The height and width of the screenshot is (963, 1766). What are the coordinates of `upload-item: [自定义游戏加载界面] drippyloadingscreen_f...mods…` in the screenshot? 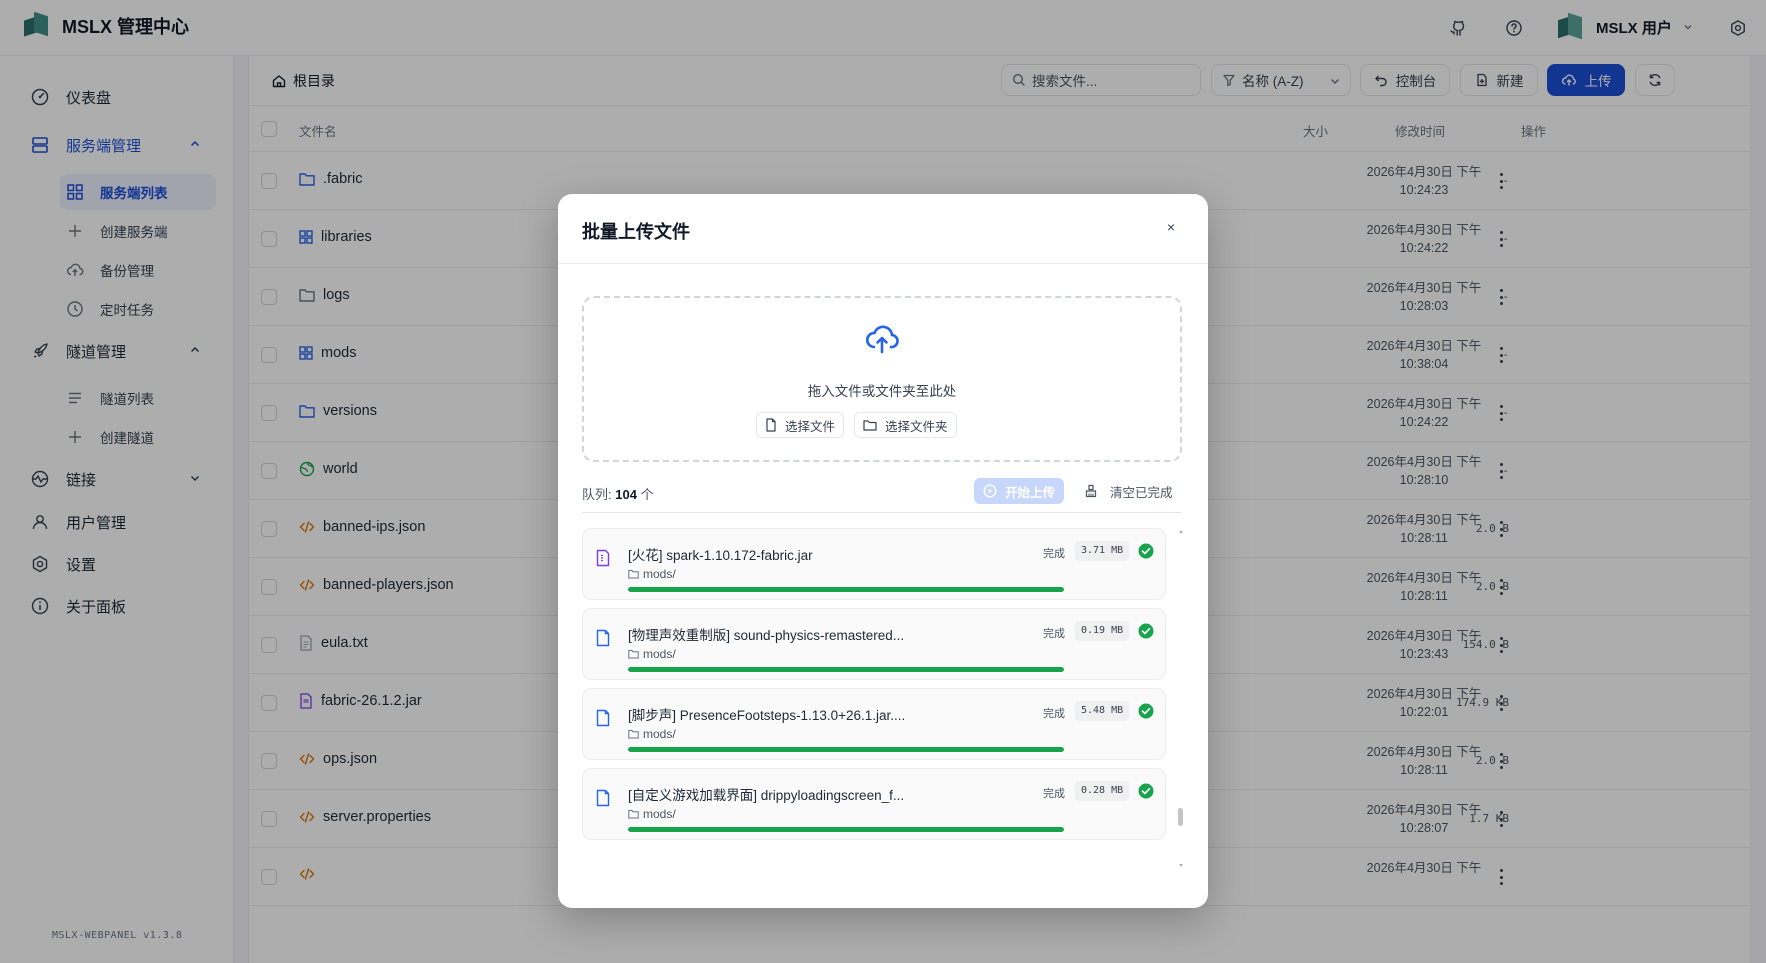 It's located at (874, 804).